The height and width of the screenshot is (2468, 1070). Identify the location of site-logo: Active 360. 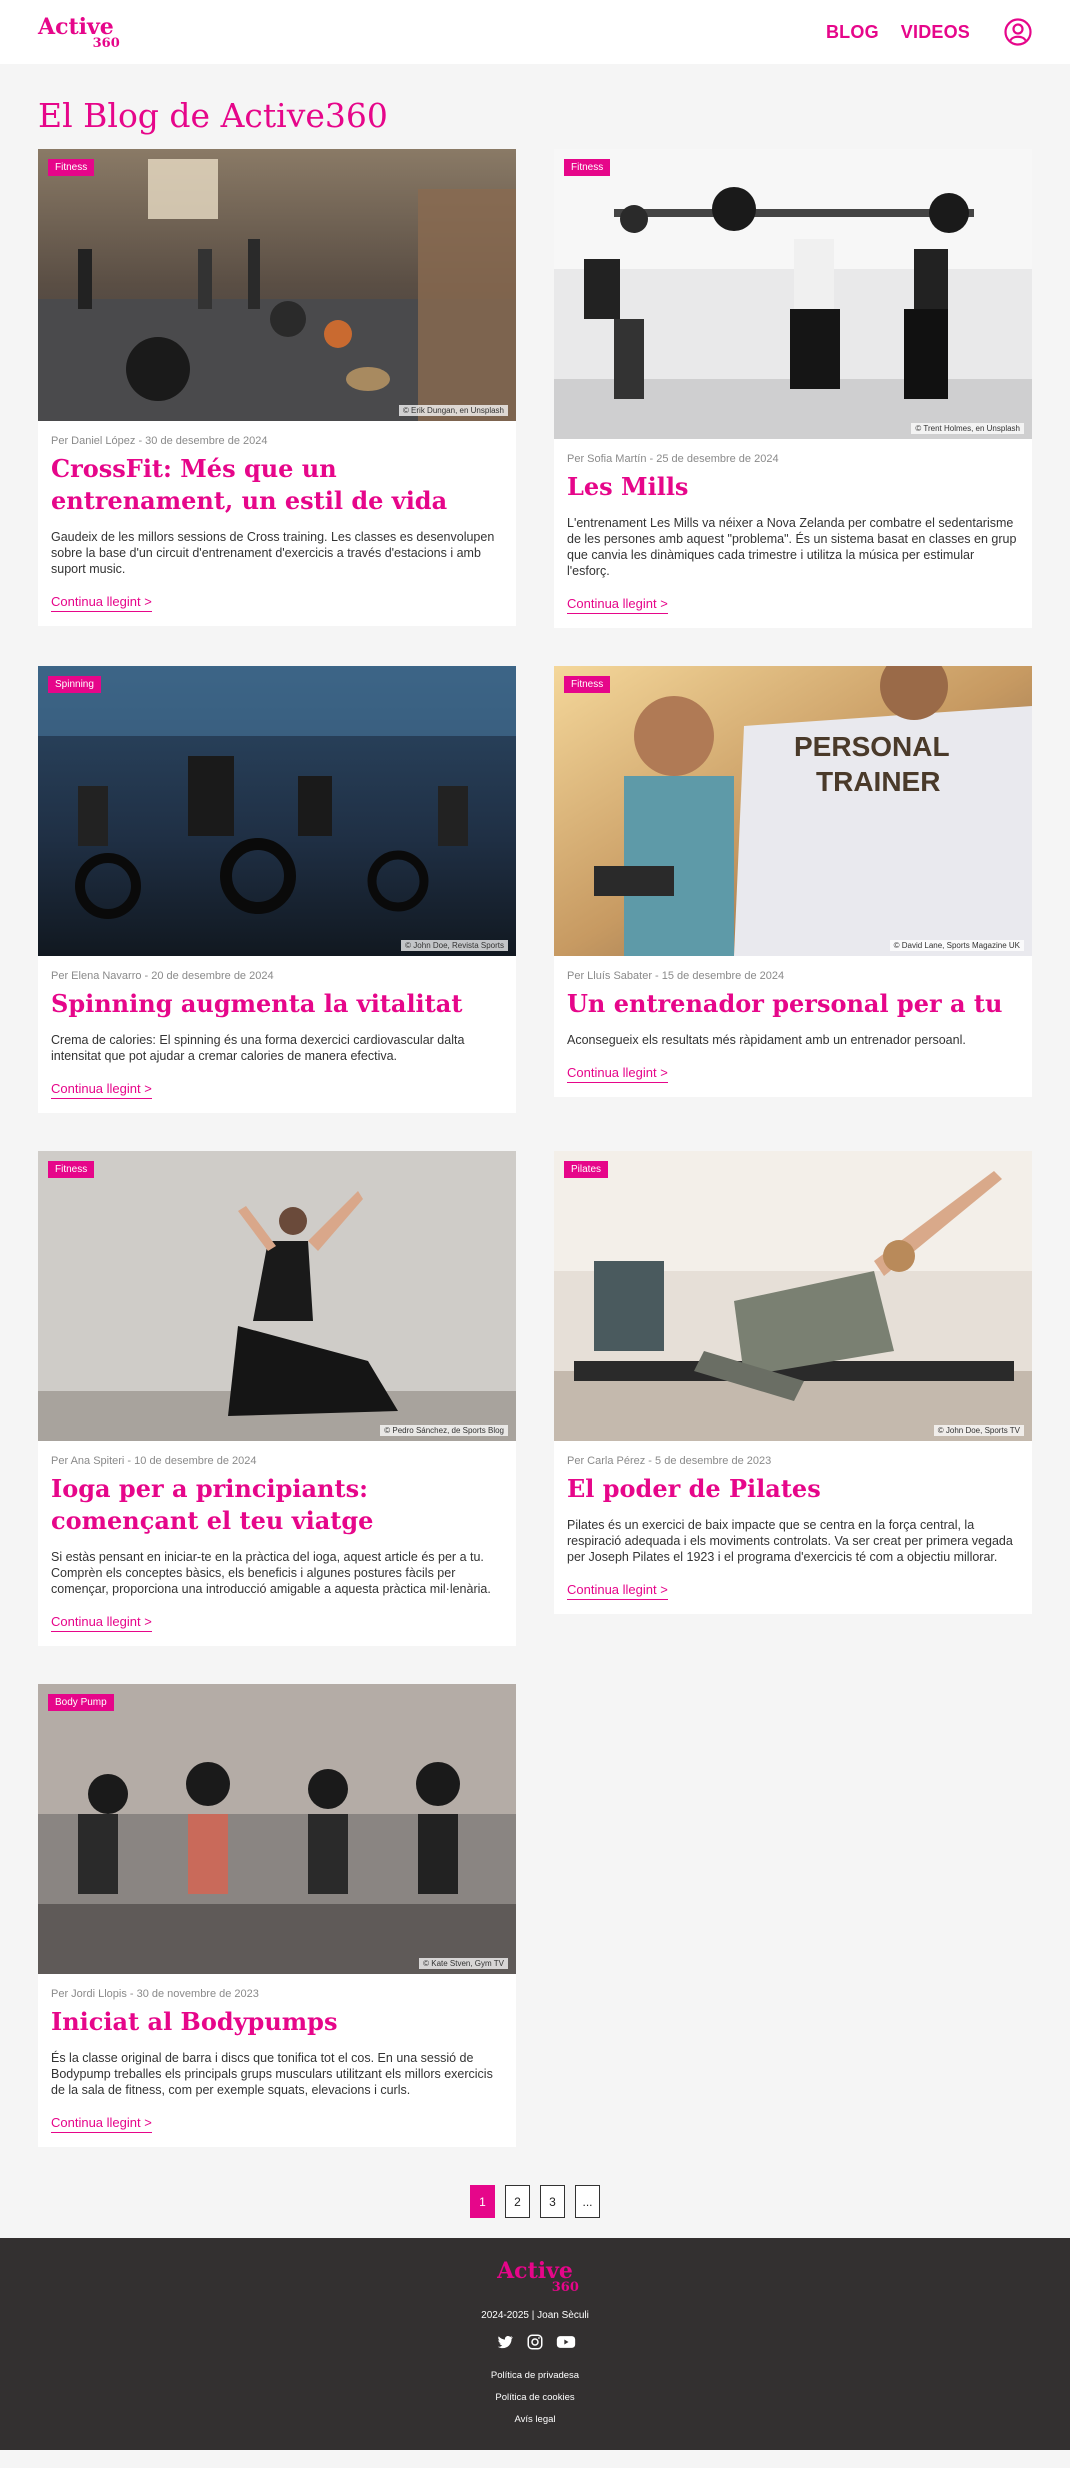
(79, 33).